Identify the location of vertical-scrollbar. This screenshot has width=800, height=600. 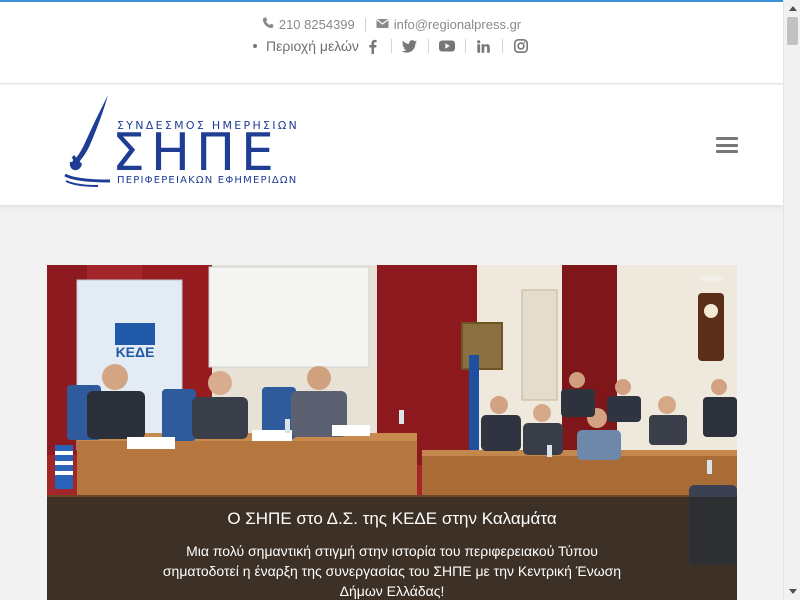
(791, 300).